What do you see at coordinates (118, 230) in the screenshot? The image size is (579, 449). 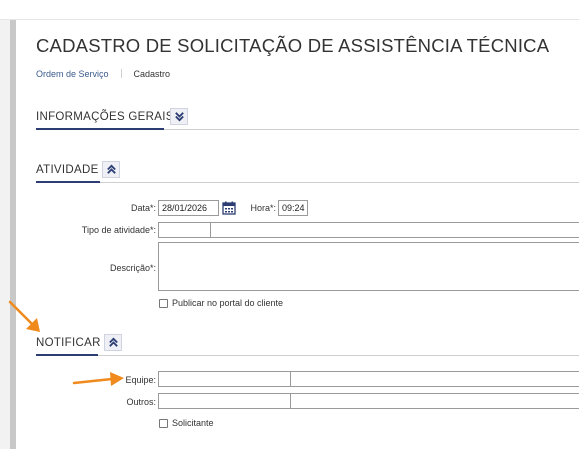 I see `activity-type-label: Tipo de atividade*:` at bounding box center [118, 230].